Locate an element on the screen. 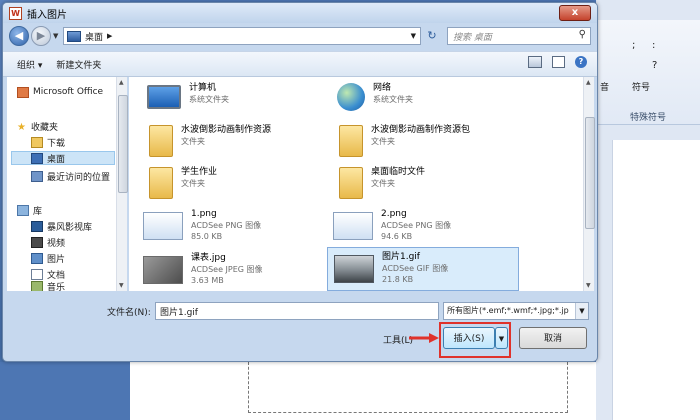 This screenshot has height=420, width=700. file-item: 学生作业 文件夹 is located at coordinates (230, 185).